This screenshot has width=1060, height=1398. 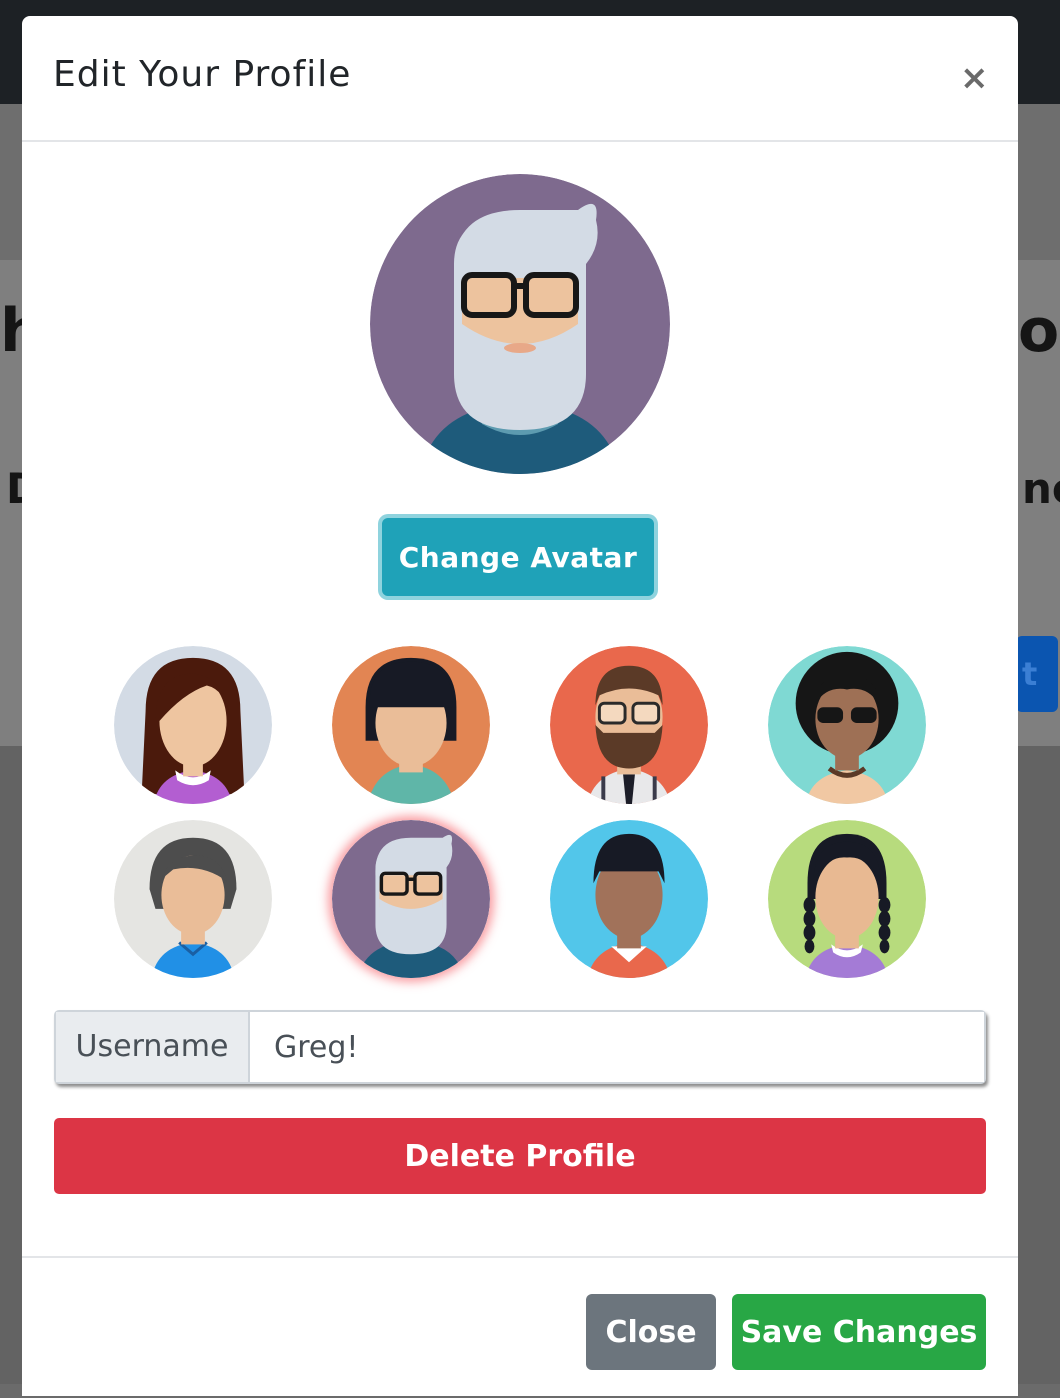 I want to click on avatar-option-girl-braids, so click(x=847, y=899).